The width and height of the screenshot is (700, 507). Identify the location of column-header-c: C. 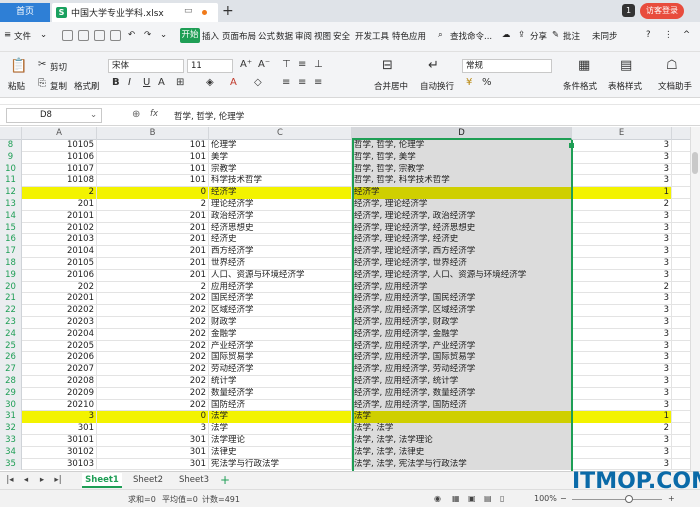
(280, 133).